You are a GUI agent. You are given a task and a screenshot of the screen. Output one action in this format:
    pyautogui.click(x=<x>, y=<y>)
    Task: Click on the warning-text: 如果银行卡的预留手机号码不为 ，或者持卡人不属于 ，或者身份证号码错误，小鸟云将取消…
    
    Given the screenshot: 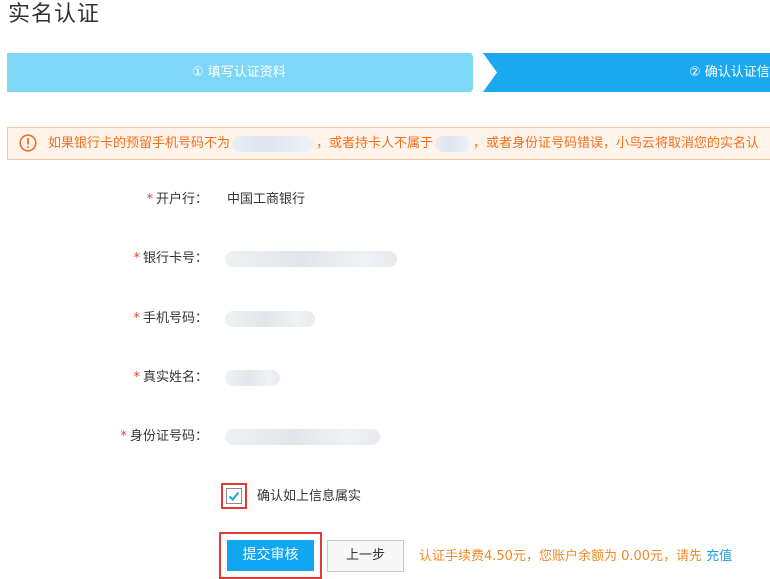 What is the action you would take?
    pyautogui.click(x=403, y=143)
    